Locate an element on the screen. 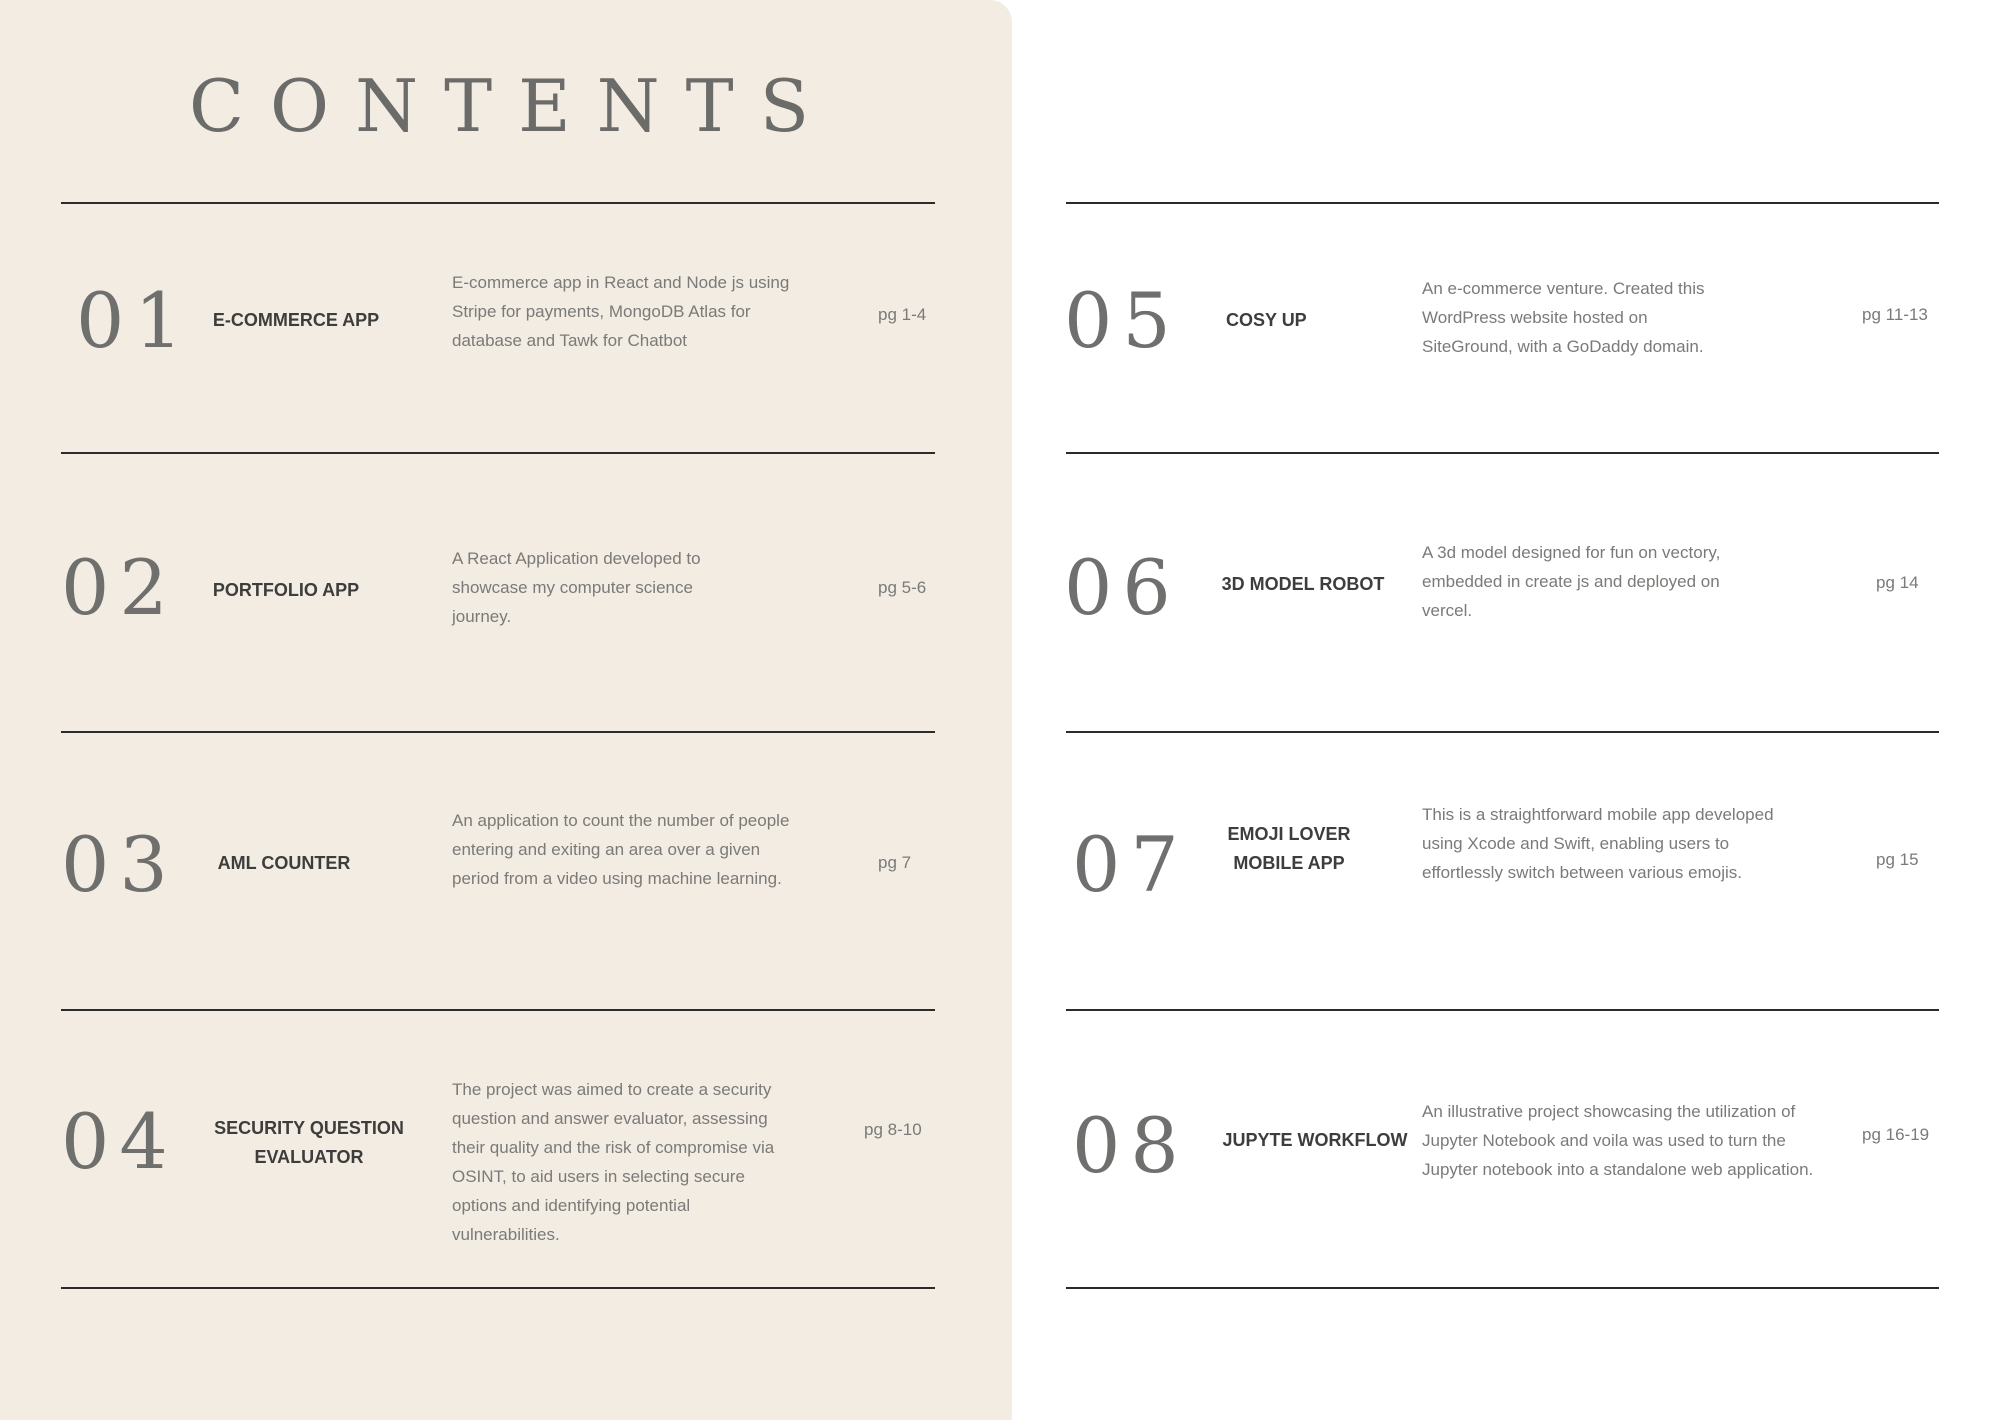  entry-page-range: pg 16-19 is located at coordinates (1896, 1134).